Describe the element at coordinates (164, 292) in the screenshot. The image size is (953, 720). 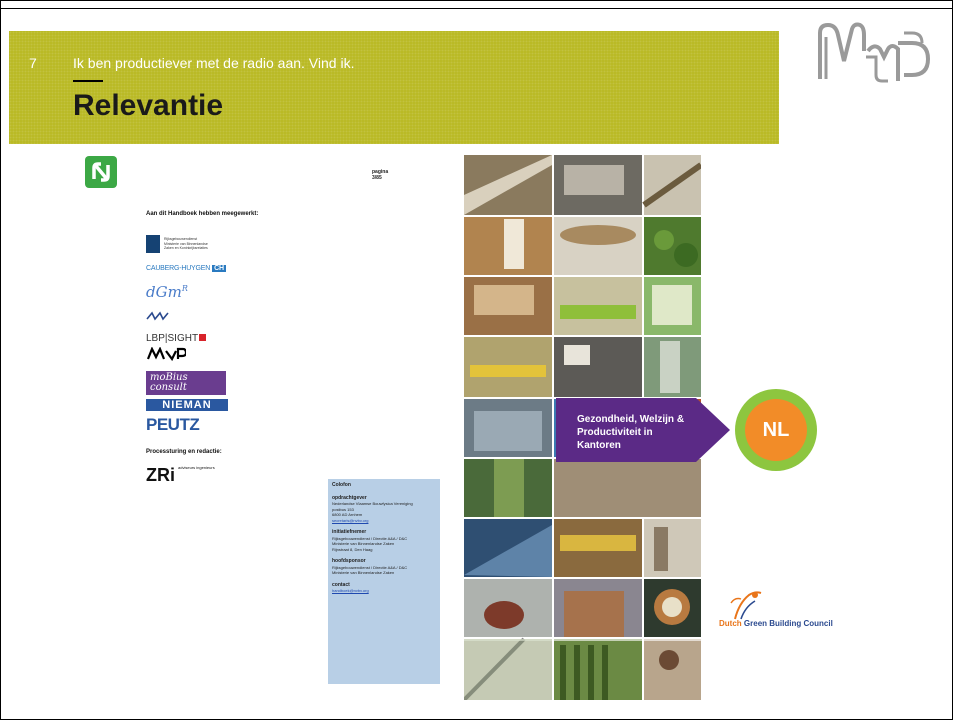
I see `dgmr-text: dGm` at that location.